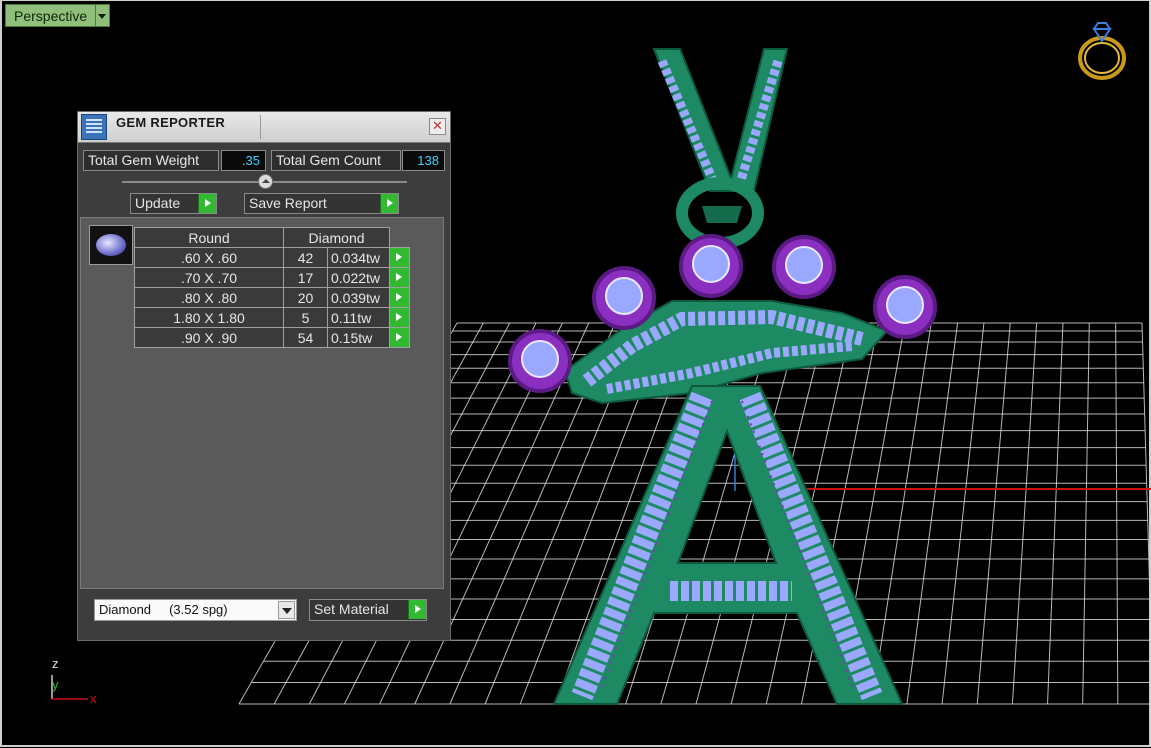 The image size is (1151, 748). What do you see at coordinates (720, 148) in the screenshot?
I see `bail` at bounding box center [720, 148].